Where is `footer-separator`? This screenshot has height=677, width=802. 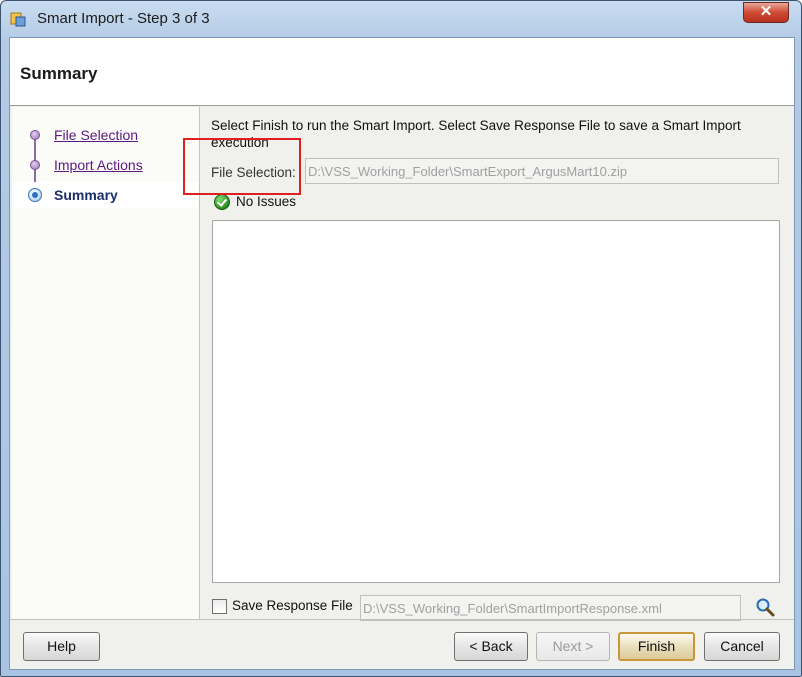 footer-separator is located at coordinates (402, 619).